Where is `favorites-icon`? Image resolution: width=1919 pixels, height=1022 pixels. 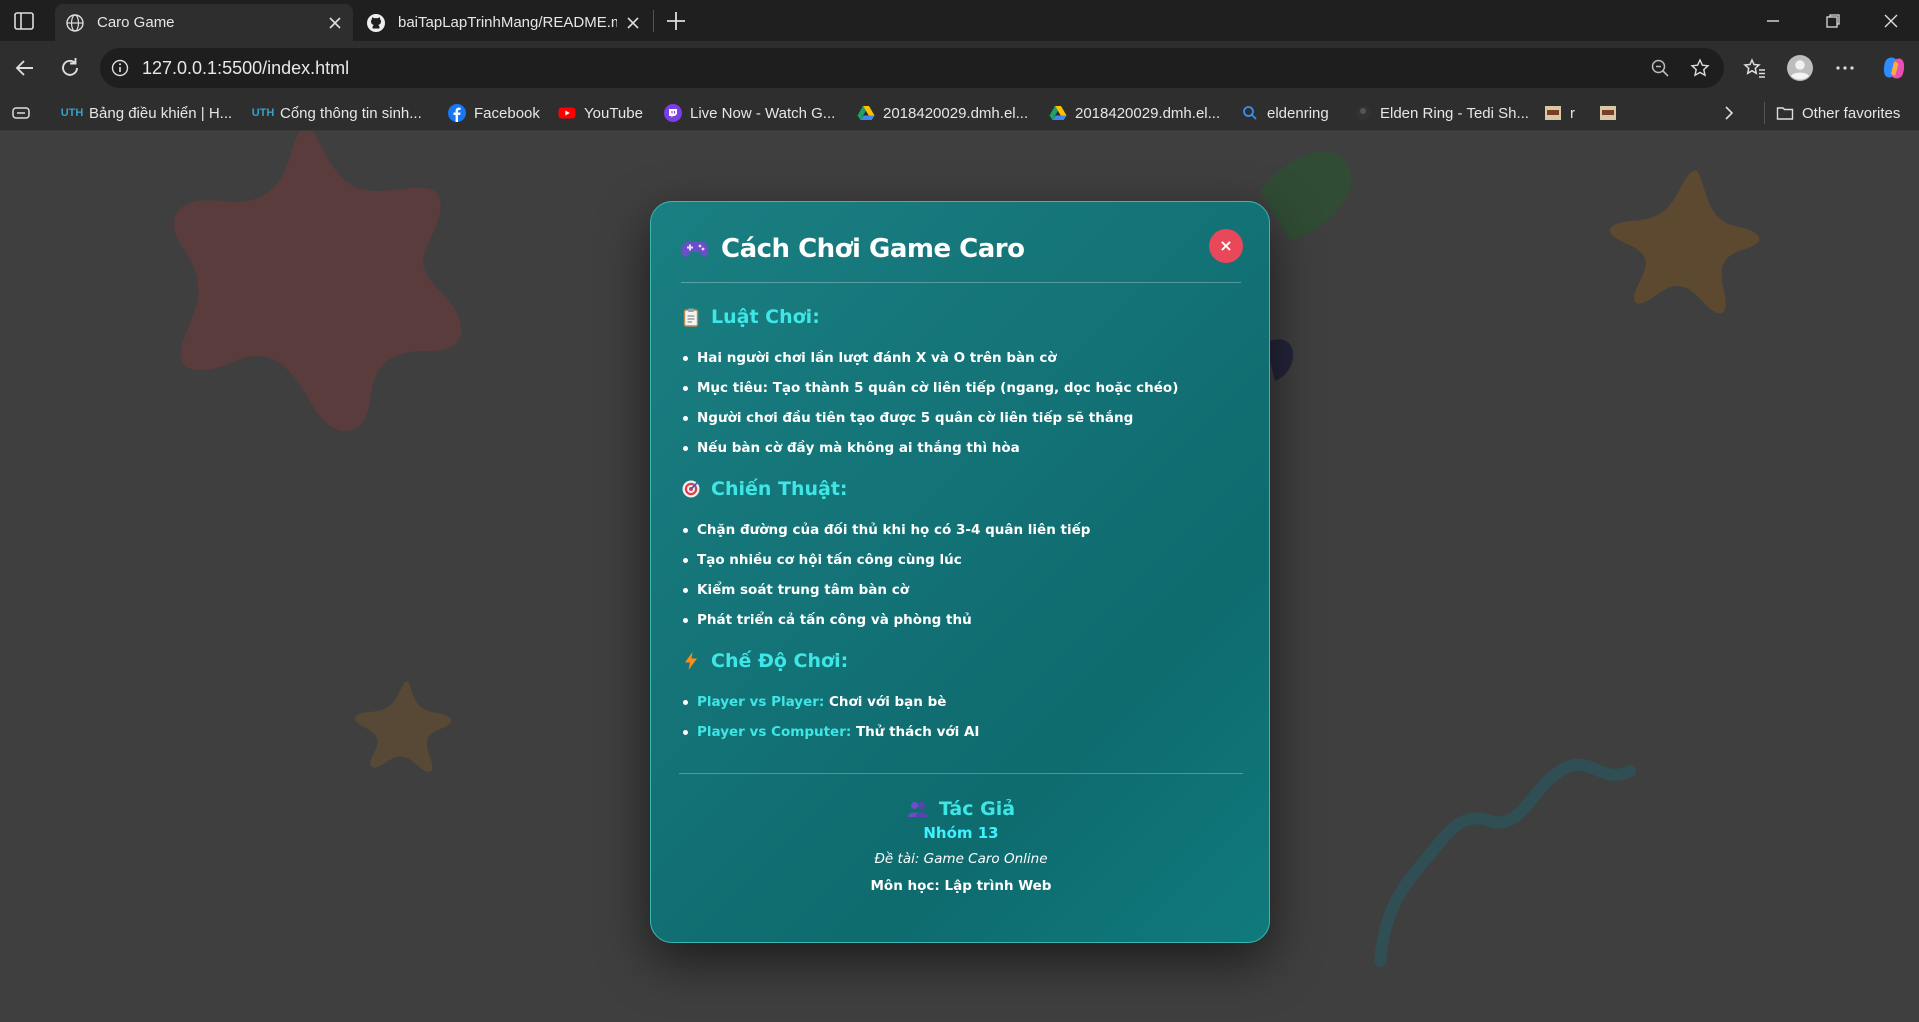
favorites-icon is located at coordinates (1755, 68).